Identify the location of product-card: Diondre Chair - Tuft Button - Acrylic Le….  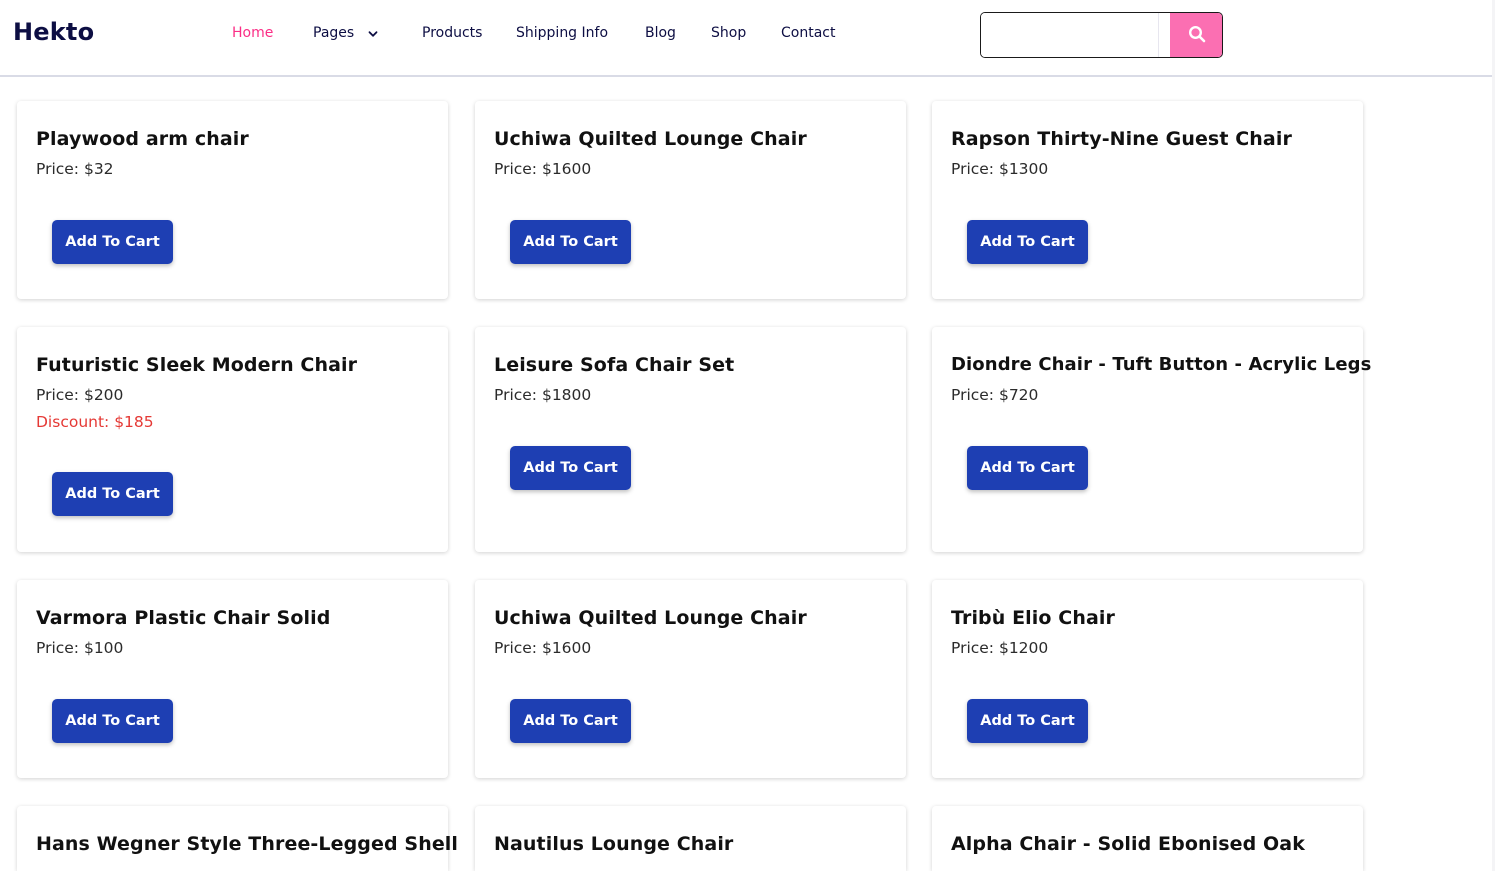
(1151, 439).